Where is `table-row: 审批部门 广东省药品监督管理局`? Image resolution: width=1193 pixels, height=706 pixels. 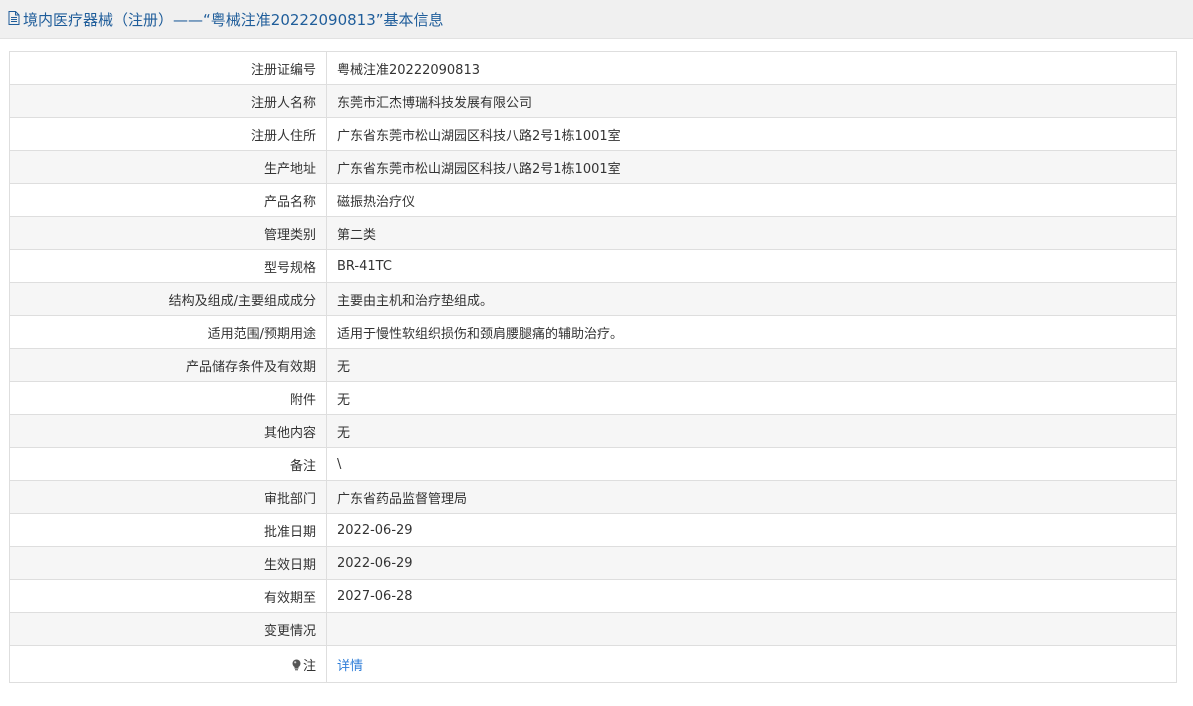
table-row: 审批部门 广东省药品监督管理局 is located at coordinates (593, 497).